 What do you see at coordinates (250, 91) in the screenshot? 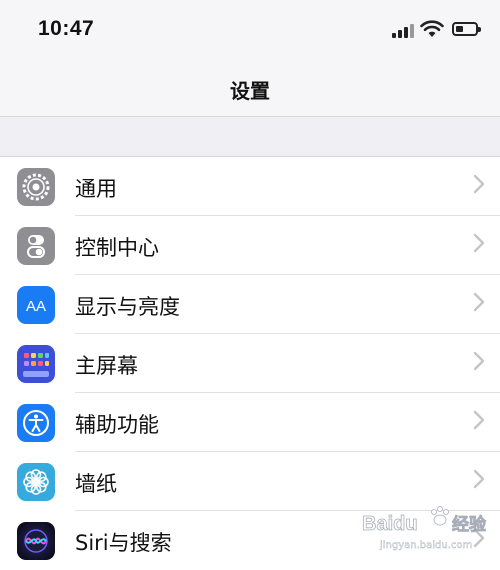
I see `page-title: 设置` at bounding box center [250, 91].